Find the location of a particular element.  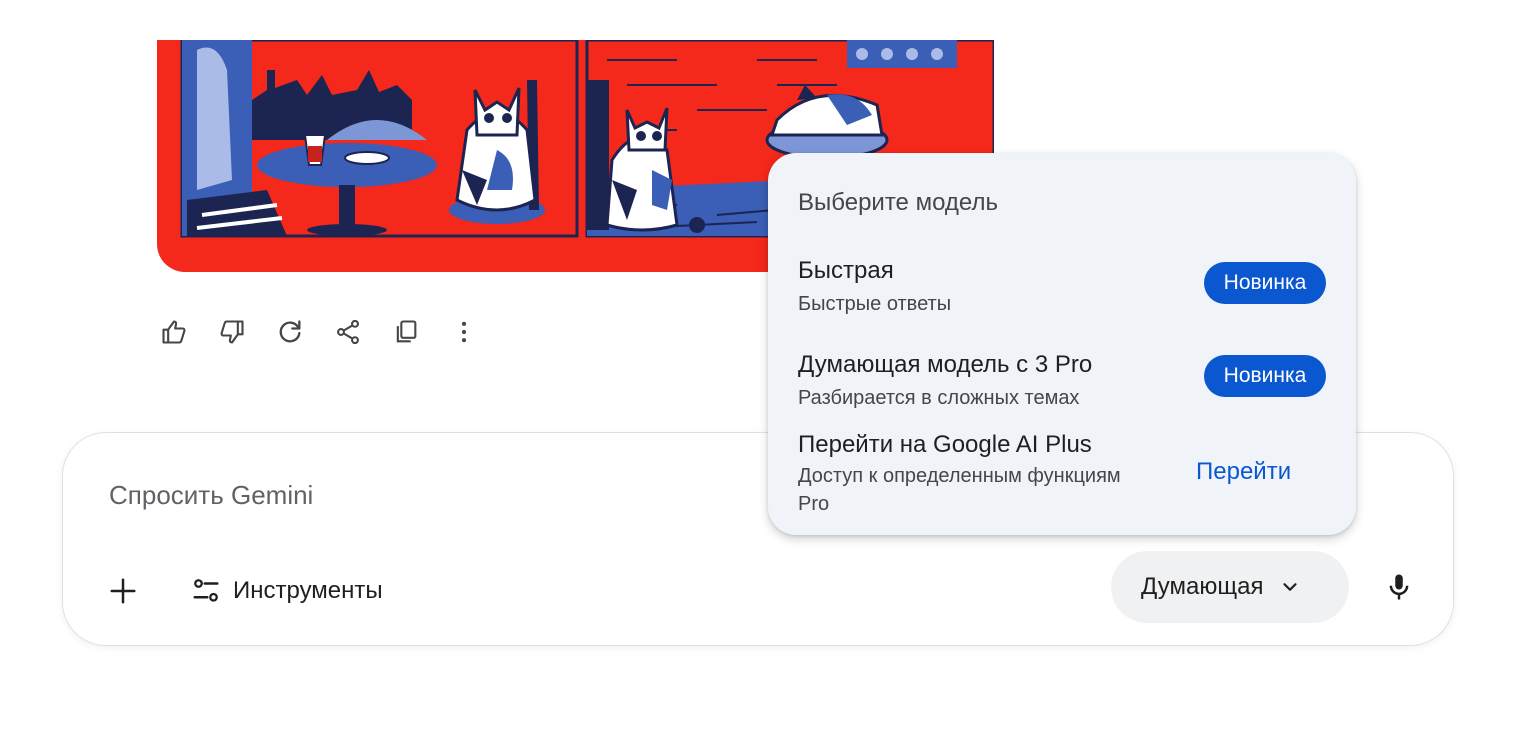

menu-item-name: Думающая модель с 3 Pro is located at coordinates (945, 364).